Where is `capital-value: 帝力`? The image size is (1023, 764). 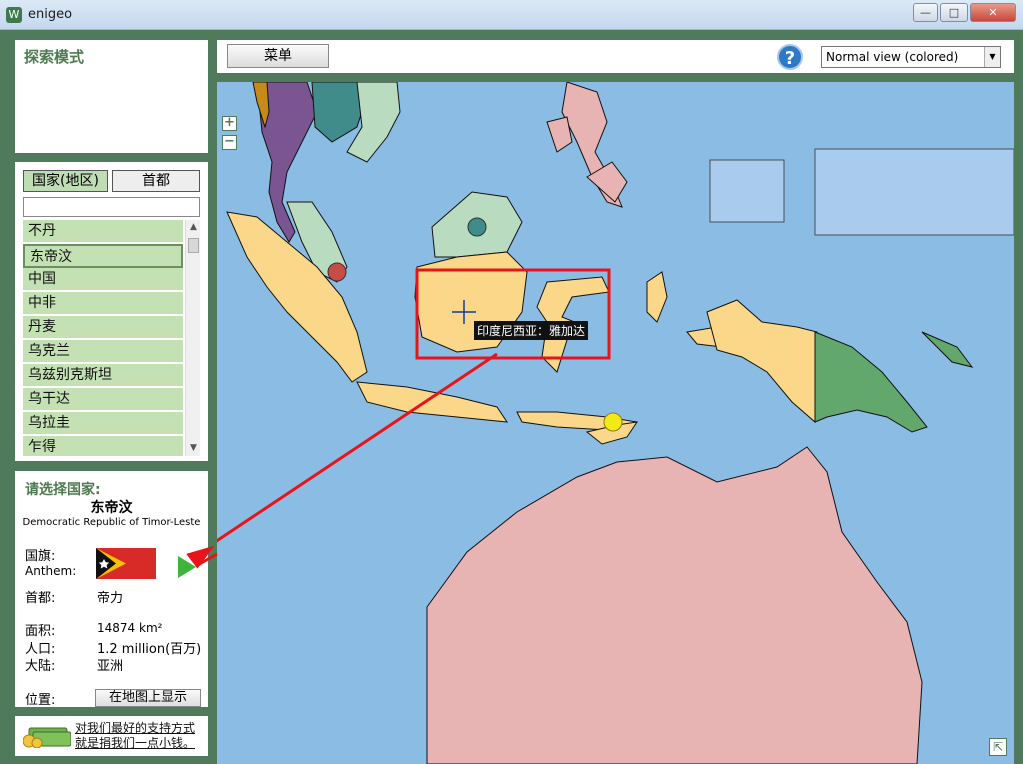
capital-value: 帝力 is located at coordinates (110, 598).